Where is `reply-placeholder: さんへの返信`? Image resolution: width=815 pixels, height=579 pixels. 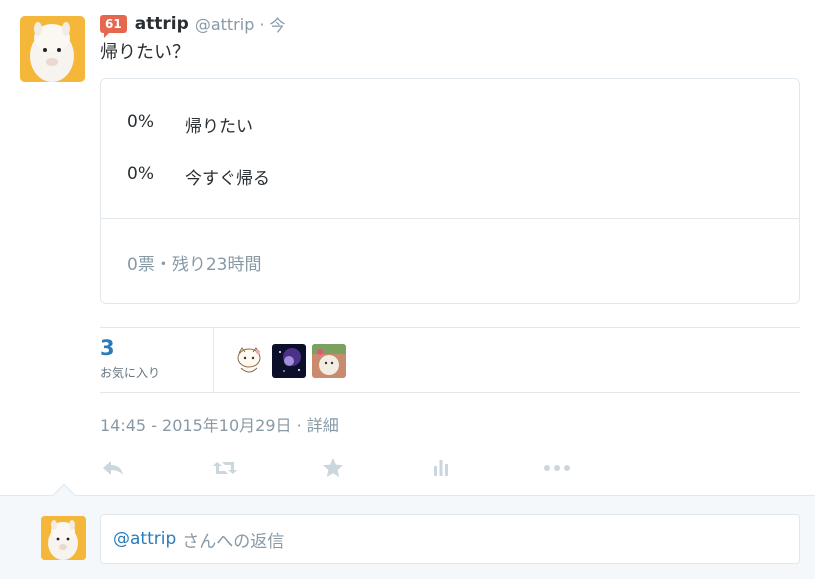
reply-placeholder: さんへの返信 is located at coordinates (233, 541).